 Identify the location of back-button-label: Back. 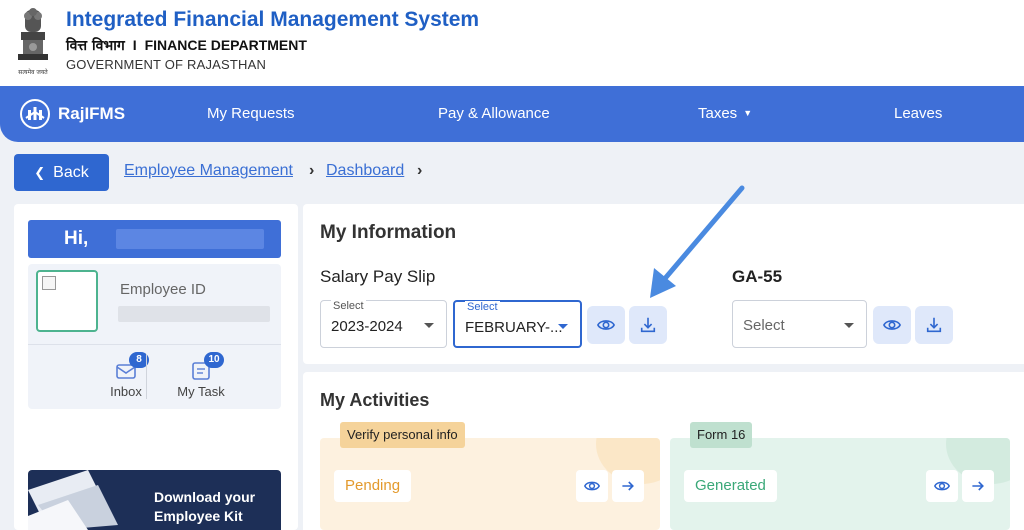
(71, 172).